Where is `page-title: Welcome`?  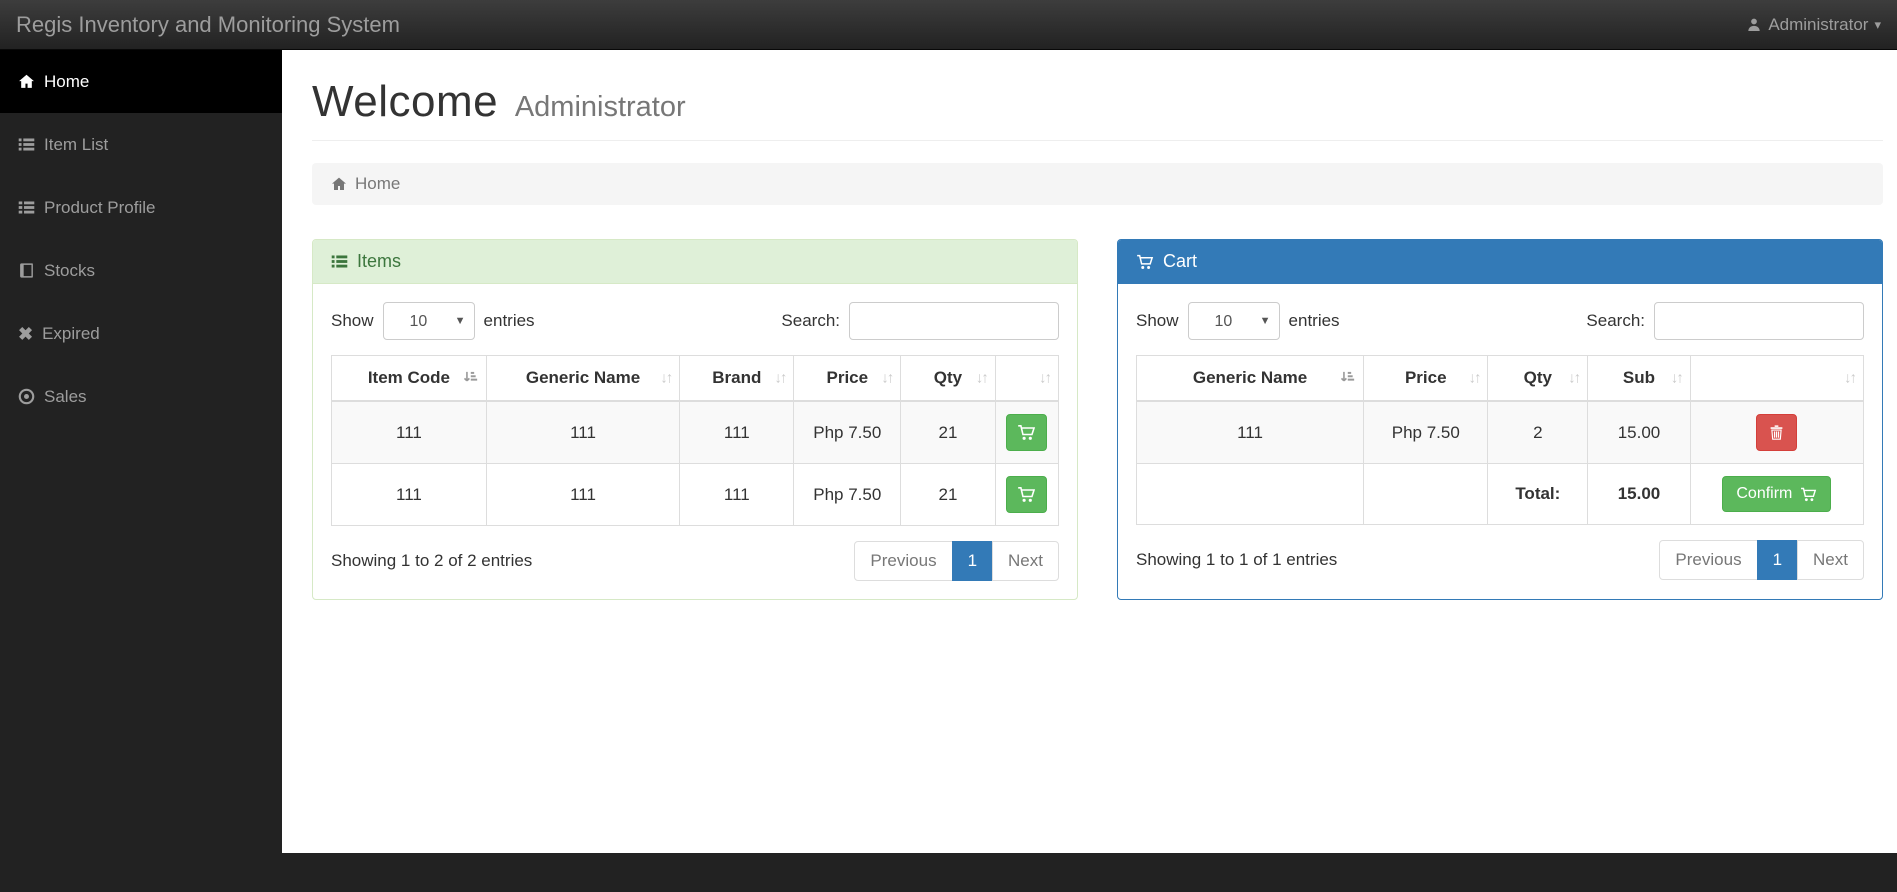 page-title: Welcome is located at coordinates (405, 101).